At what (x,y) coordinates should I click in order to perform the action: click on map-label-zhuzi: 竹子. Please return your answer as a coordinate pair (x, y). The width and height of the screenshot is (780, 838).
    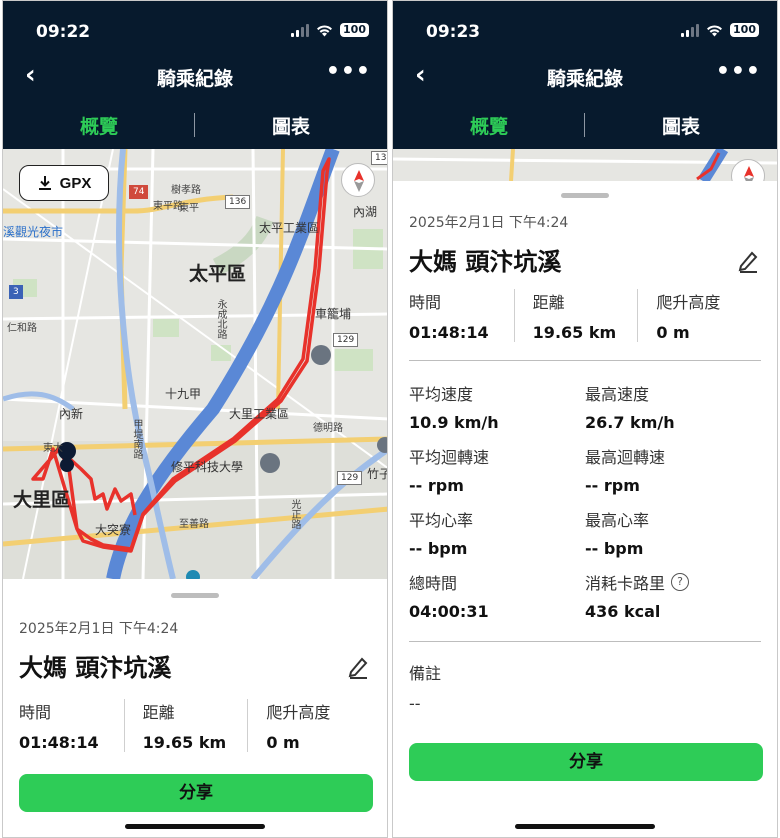
    Looking at the image, I should click on (377, 474).